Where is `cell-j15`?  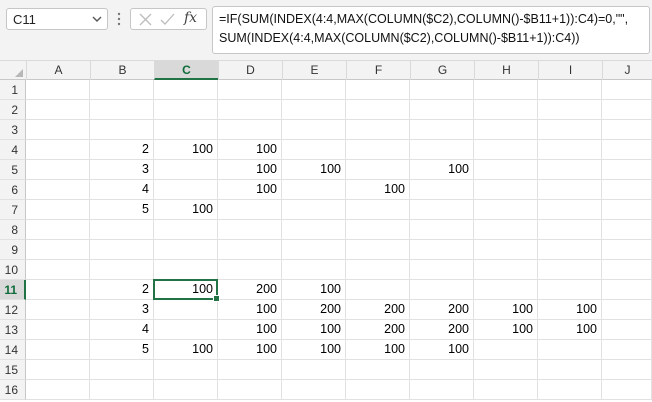
cell-j15 is located at coordinates (627, 370).